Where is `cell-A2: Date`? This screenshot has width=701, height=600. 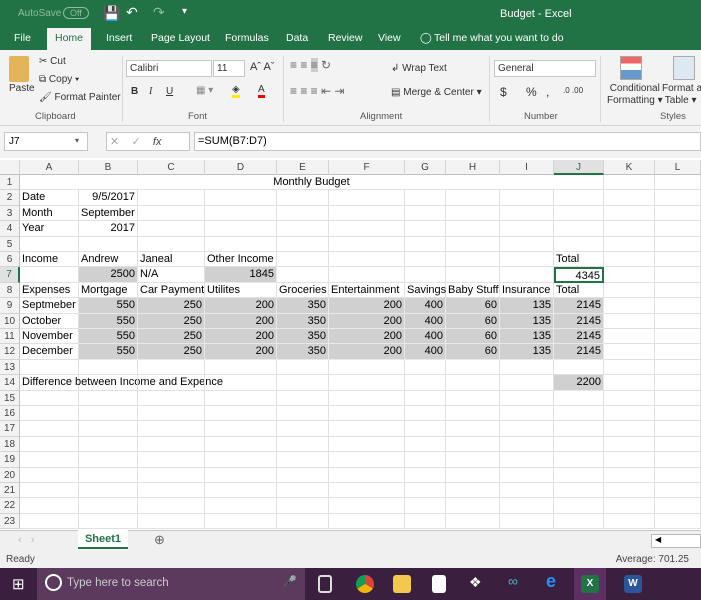 cell-A2: Date is located at coordinates (49, 198).